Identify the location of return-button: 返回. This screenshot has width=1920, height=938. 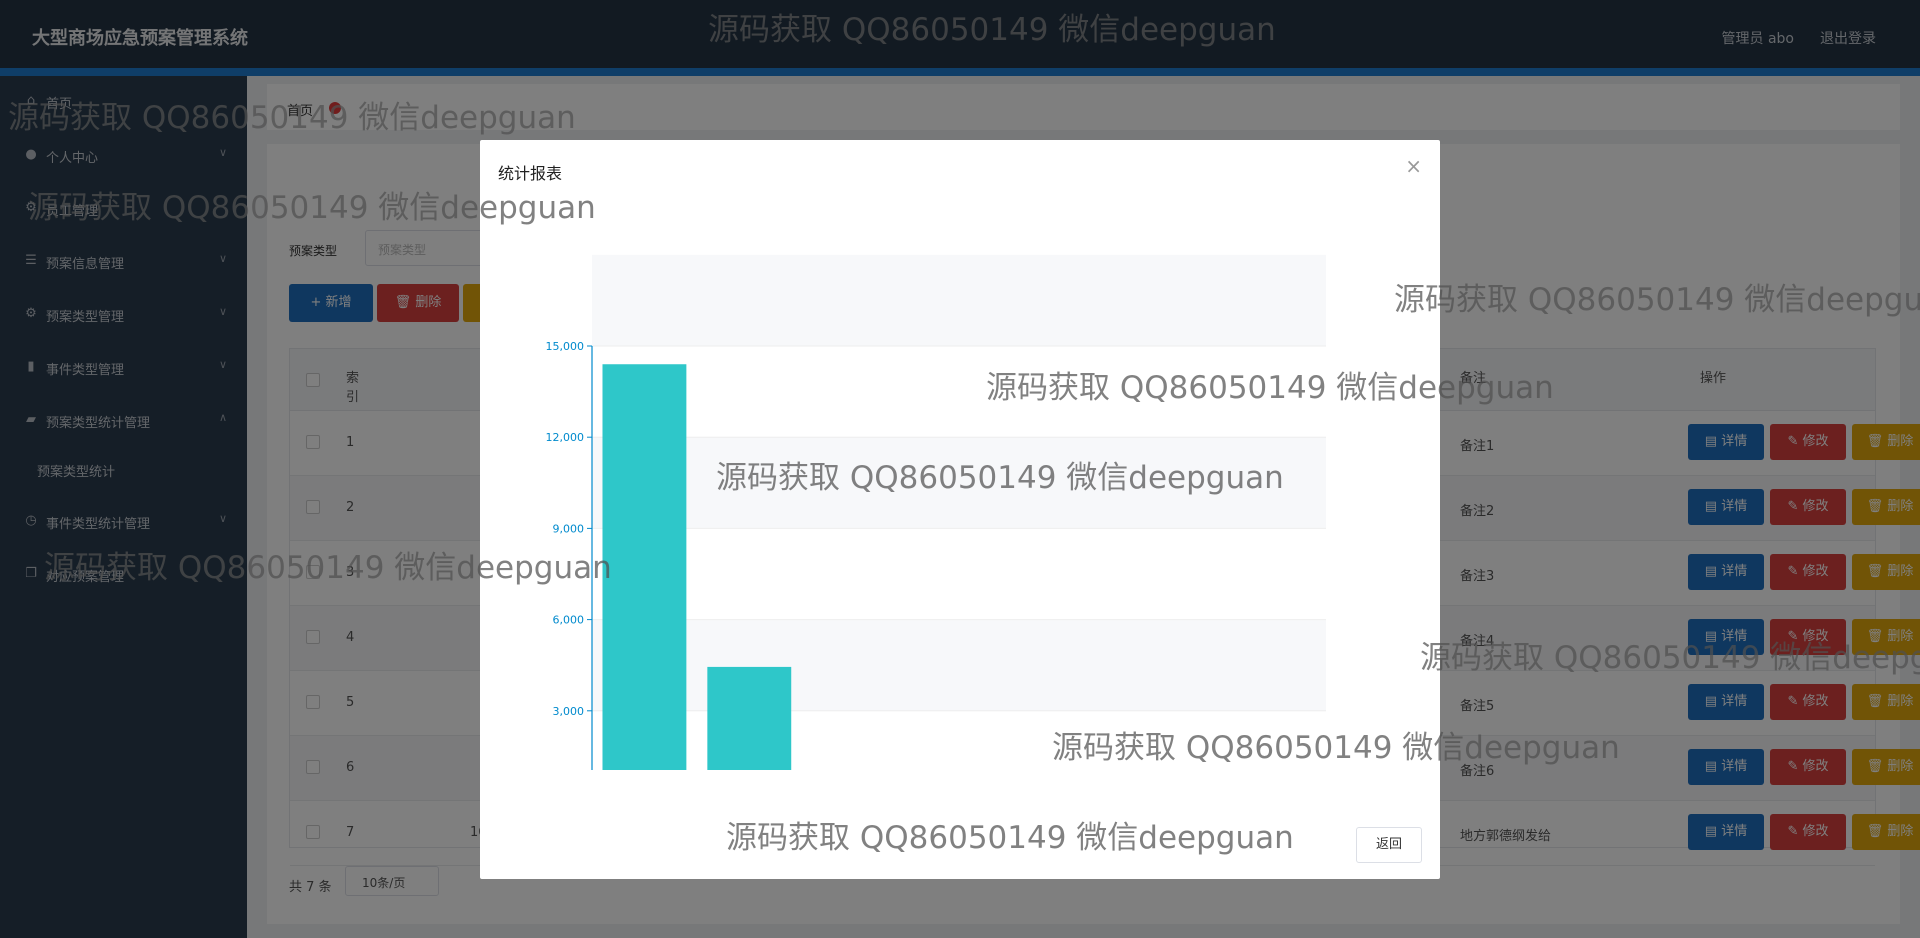
(1389, 845).